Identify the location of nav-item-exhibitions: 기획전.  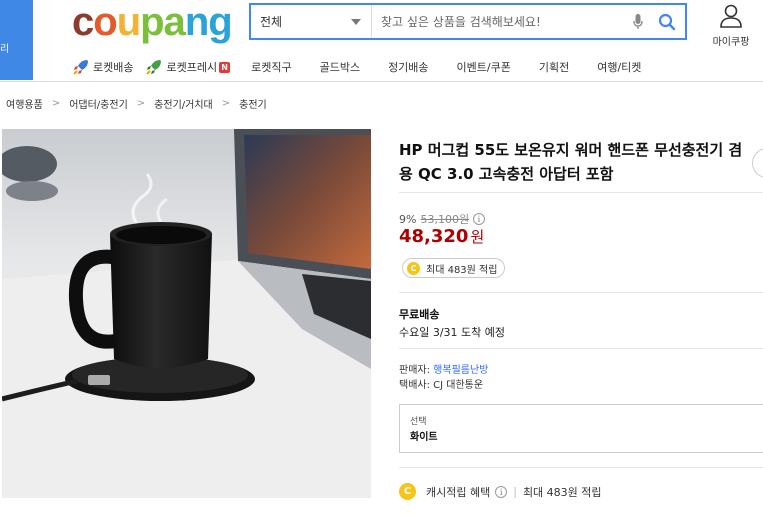
(554, 67).